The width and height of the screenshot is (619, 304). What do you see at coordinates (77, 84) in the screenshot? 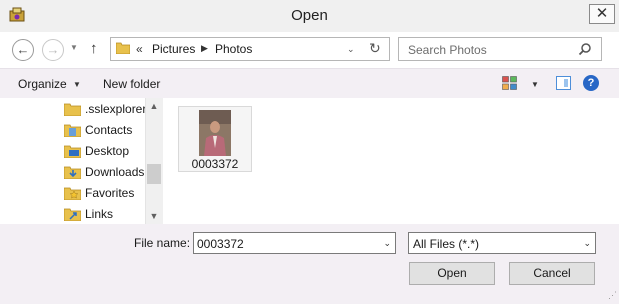
I see `chevron-down-icon: ▼` at bounding box center [77, 84].